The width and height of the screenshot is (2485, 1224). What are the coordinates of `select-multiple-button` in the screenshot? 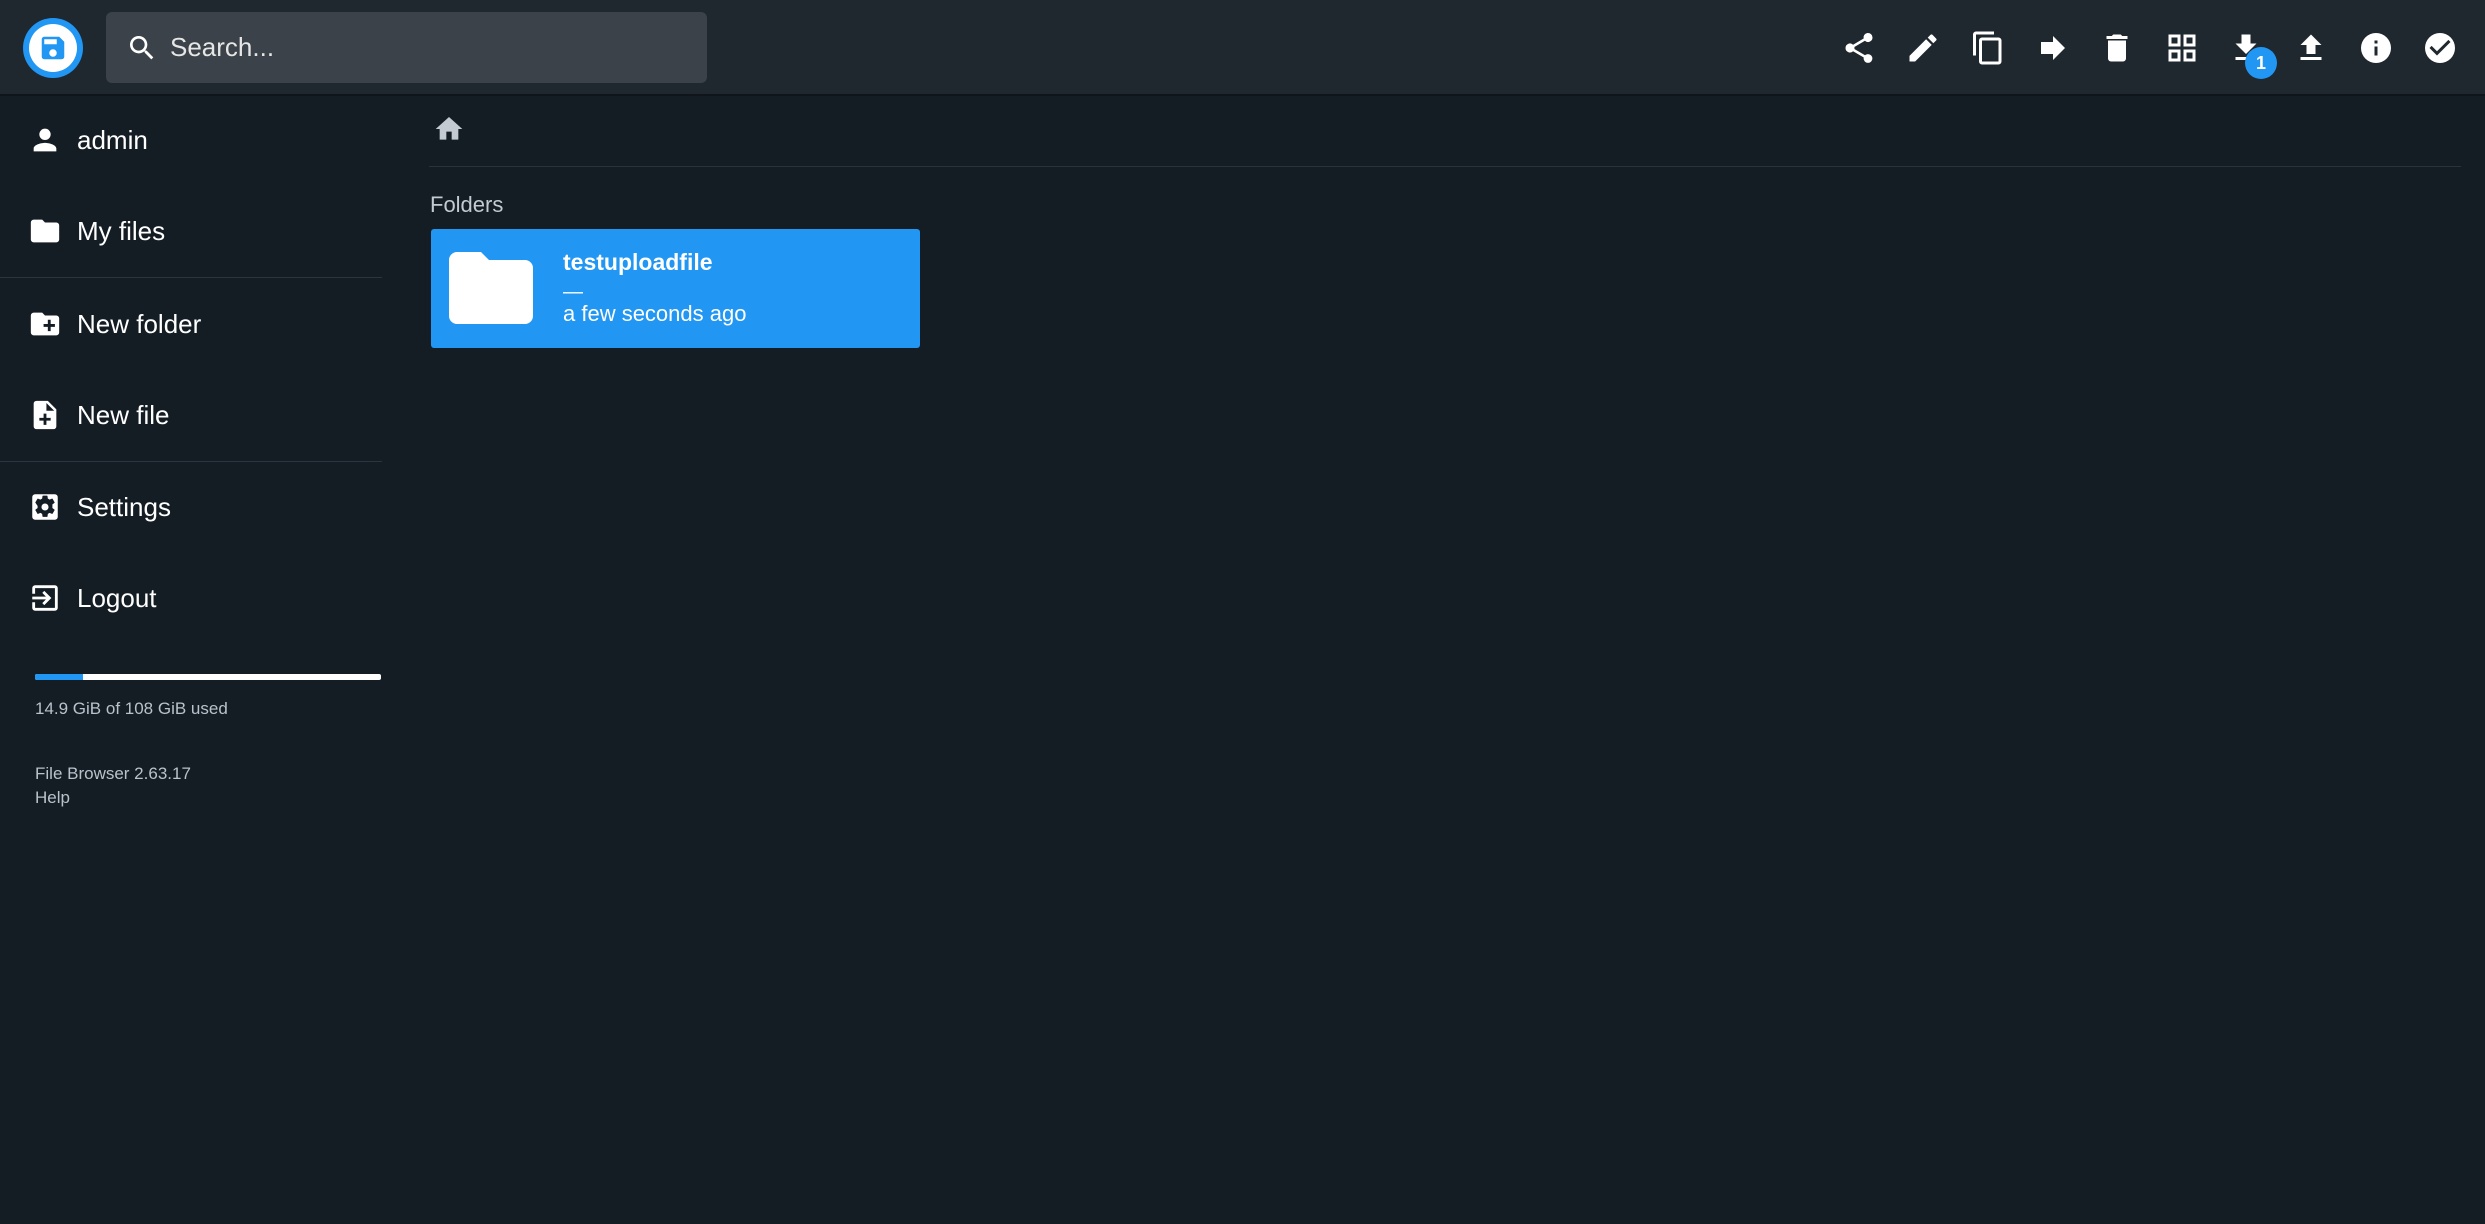 It's located at (2440, 48).